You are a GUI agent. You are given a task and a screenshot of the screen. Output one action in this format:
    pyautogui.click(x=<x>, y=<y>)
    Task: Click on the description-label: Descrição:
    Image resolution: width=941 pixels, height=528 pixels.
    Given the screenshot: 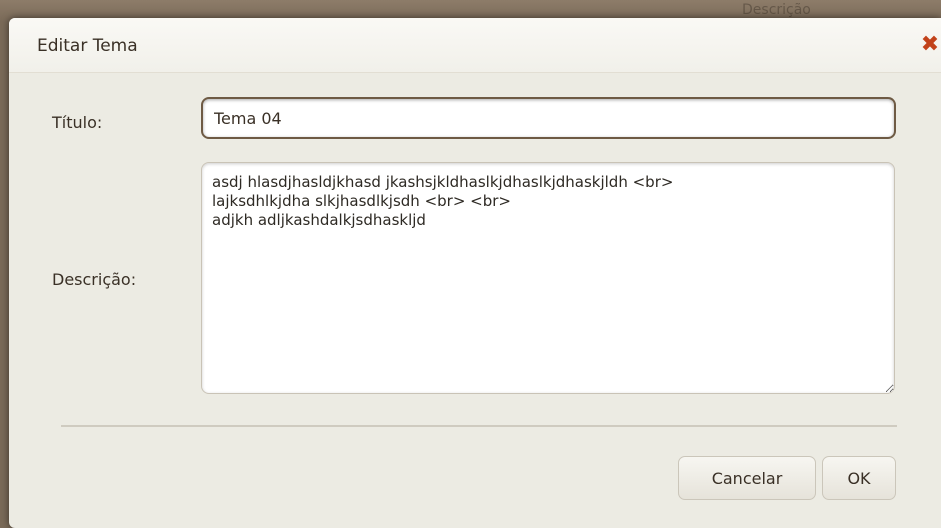 What is the action you would take?
    pyautogui.click(x=94, y=279)
    